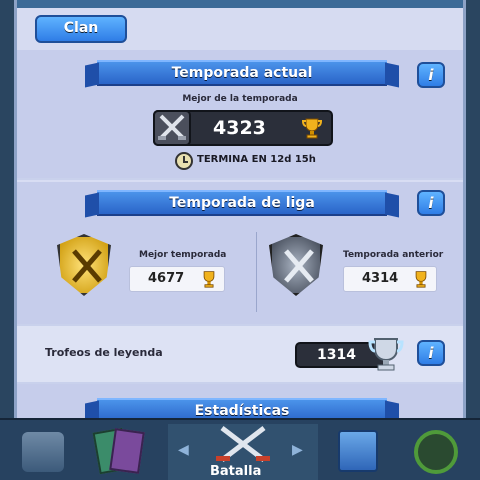  I want to click on legend-trophies-label: Trofeos de leyenda, so click(104, 352).